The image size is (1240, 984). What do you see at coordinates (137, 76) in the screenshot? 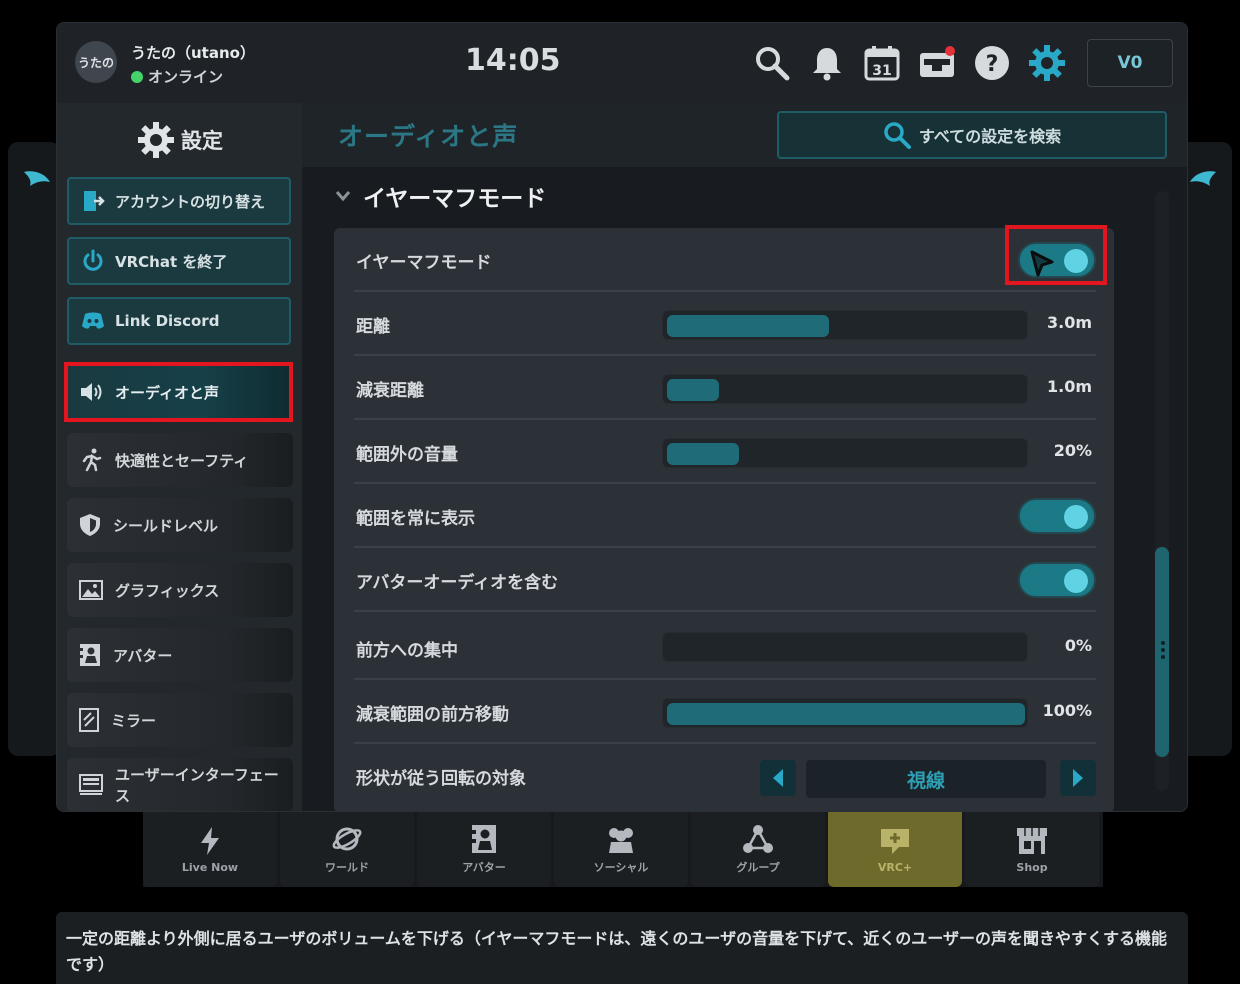
I see `online-dot-icon` at bounding box center [137, 76].